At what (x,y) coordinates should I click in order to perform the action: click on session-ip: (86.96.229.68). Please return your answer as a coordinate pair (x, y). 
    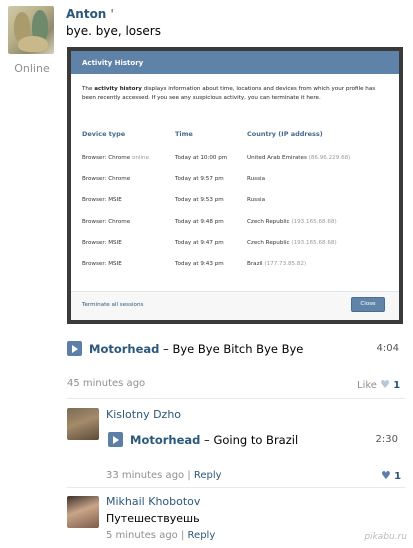
    Looking at the image, I should click on (329, 158).